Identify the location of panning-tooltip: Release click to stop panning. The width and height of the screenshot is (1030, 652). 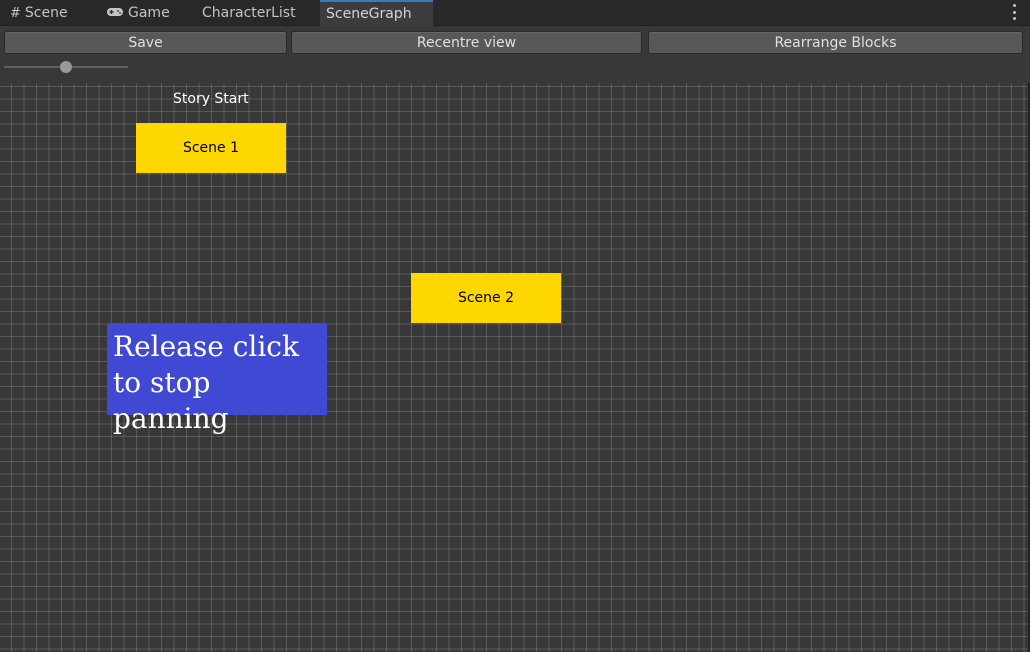
(217, 379).